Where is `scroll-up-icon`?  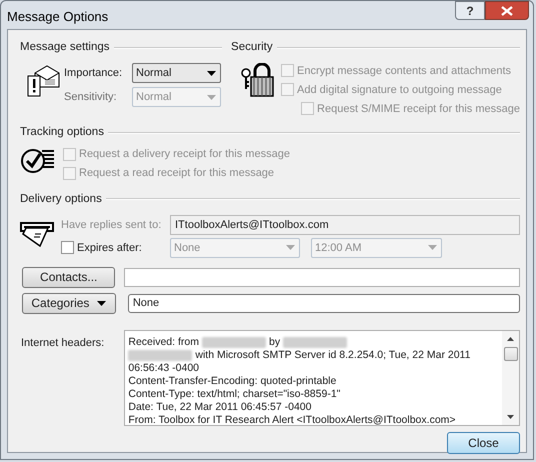
scroll-up-icon is located at coordinates (510, 338).